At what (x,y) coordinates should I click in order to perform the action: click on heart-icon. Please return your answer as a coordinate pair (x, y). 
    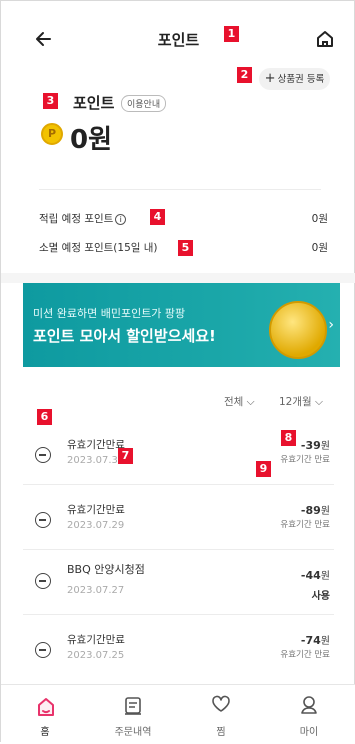
    Looking at the image, I should click on (221, 703).